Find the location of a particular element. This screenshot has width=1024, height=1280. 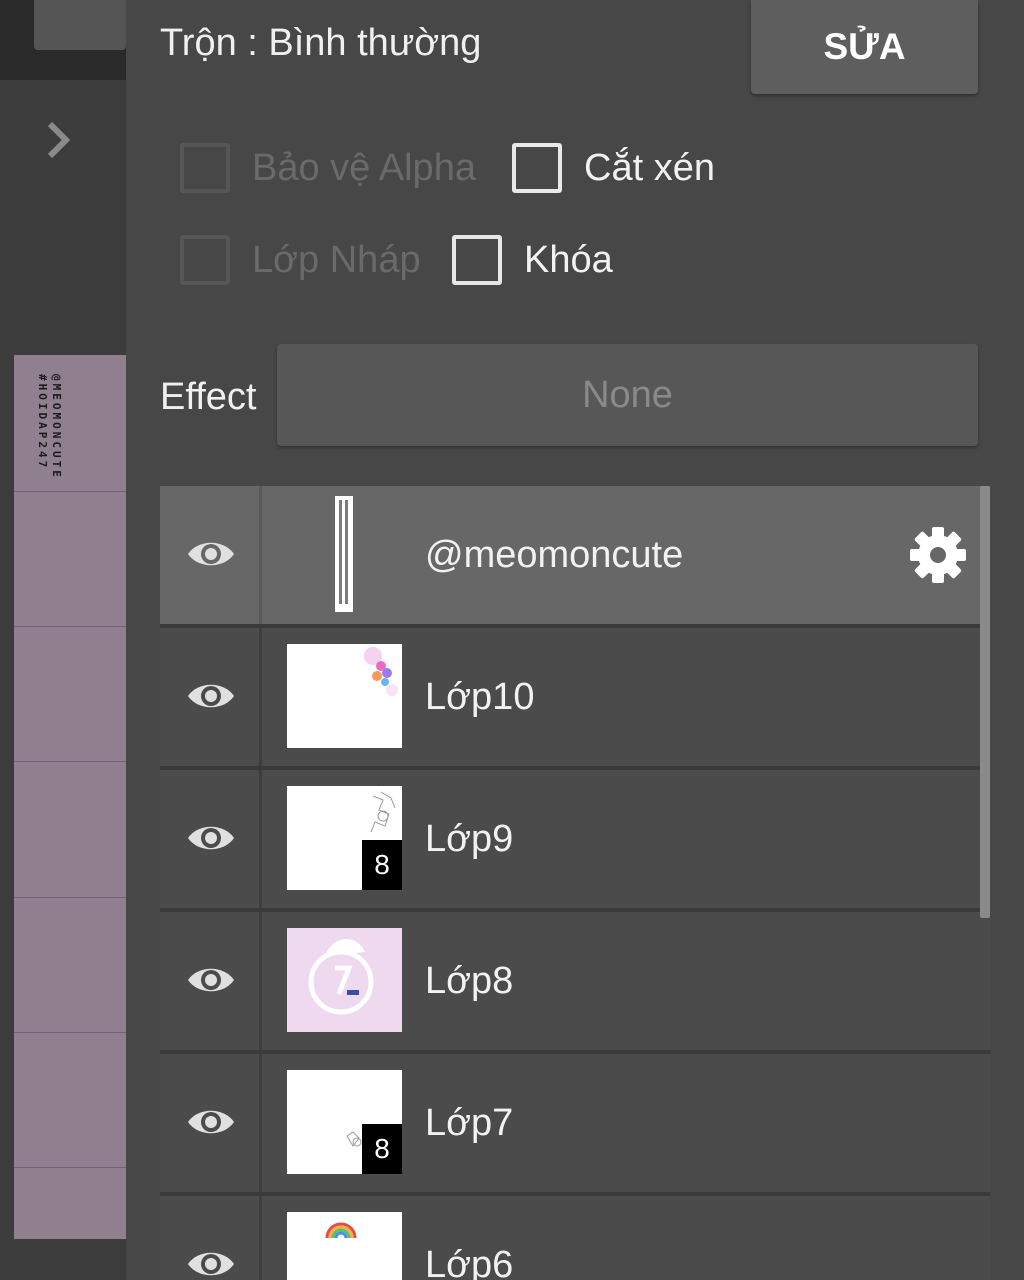

layer-name: Lớp9 is located at coordinates (469, 839).